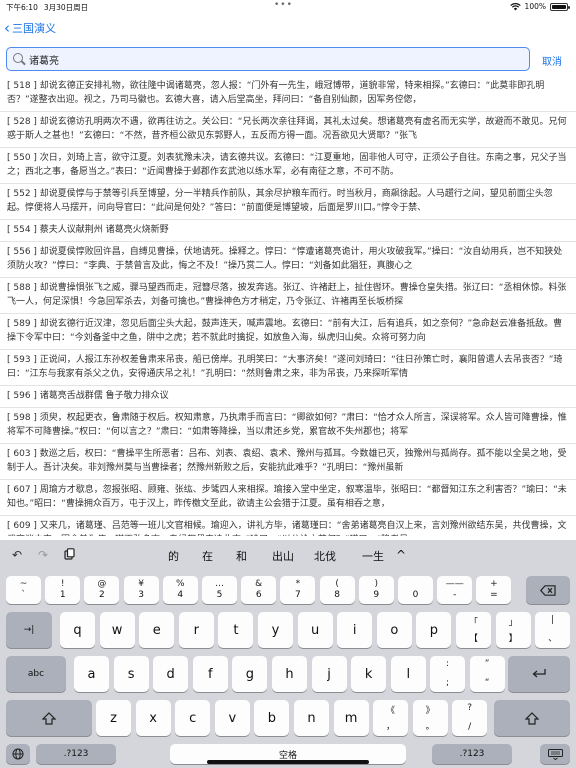  Describe the element at coordinates (394, 630) in the screenshot. I see `key-o: o` at that location.